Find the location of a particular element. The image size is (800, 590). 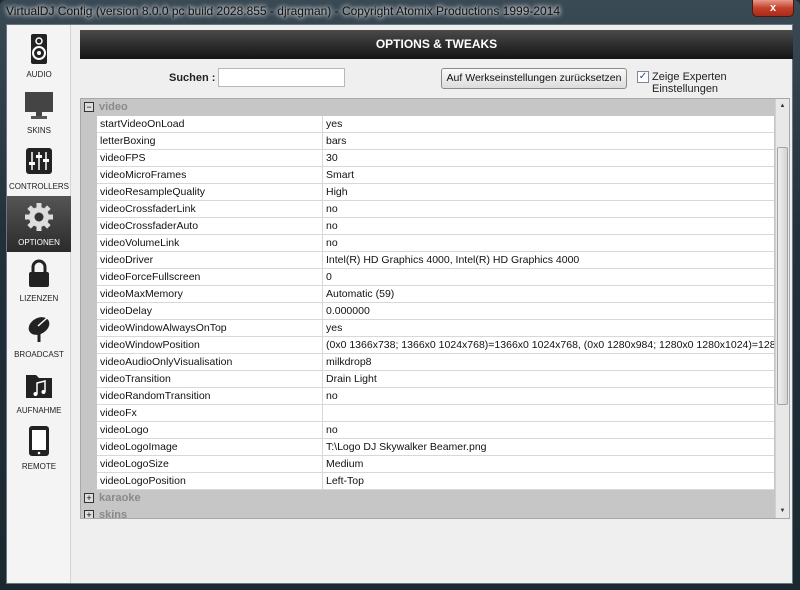

option-value: T:\Logo DJ Skywalker Beamer.png is located at coordinates (548, 447).